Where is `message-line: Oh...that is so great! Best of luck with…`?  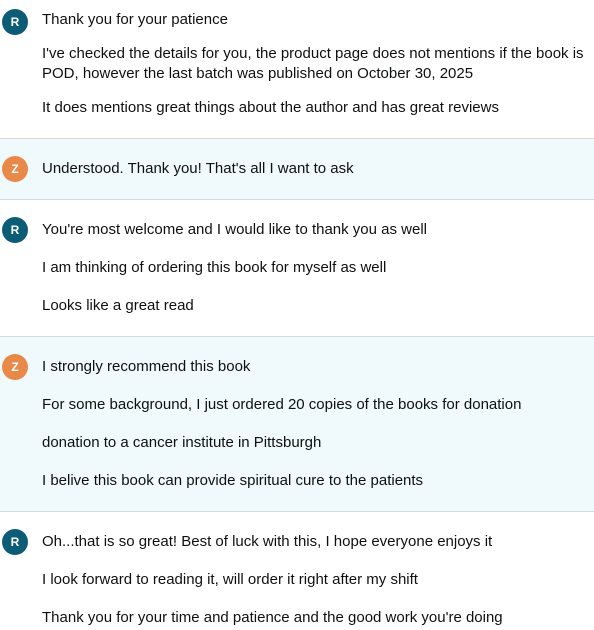 message-line: Oh...that is so great! Best of luck with… is located at coordinates (267, 541).